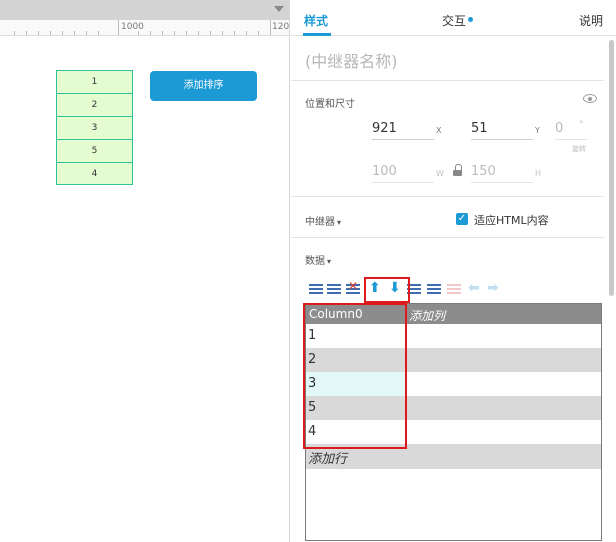 This screenshot has height=542, width=616. Describe the element at coordinates (145, 28) in the screenshot. I see `horizontal-ruler: 1000 120` at that location.